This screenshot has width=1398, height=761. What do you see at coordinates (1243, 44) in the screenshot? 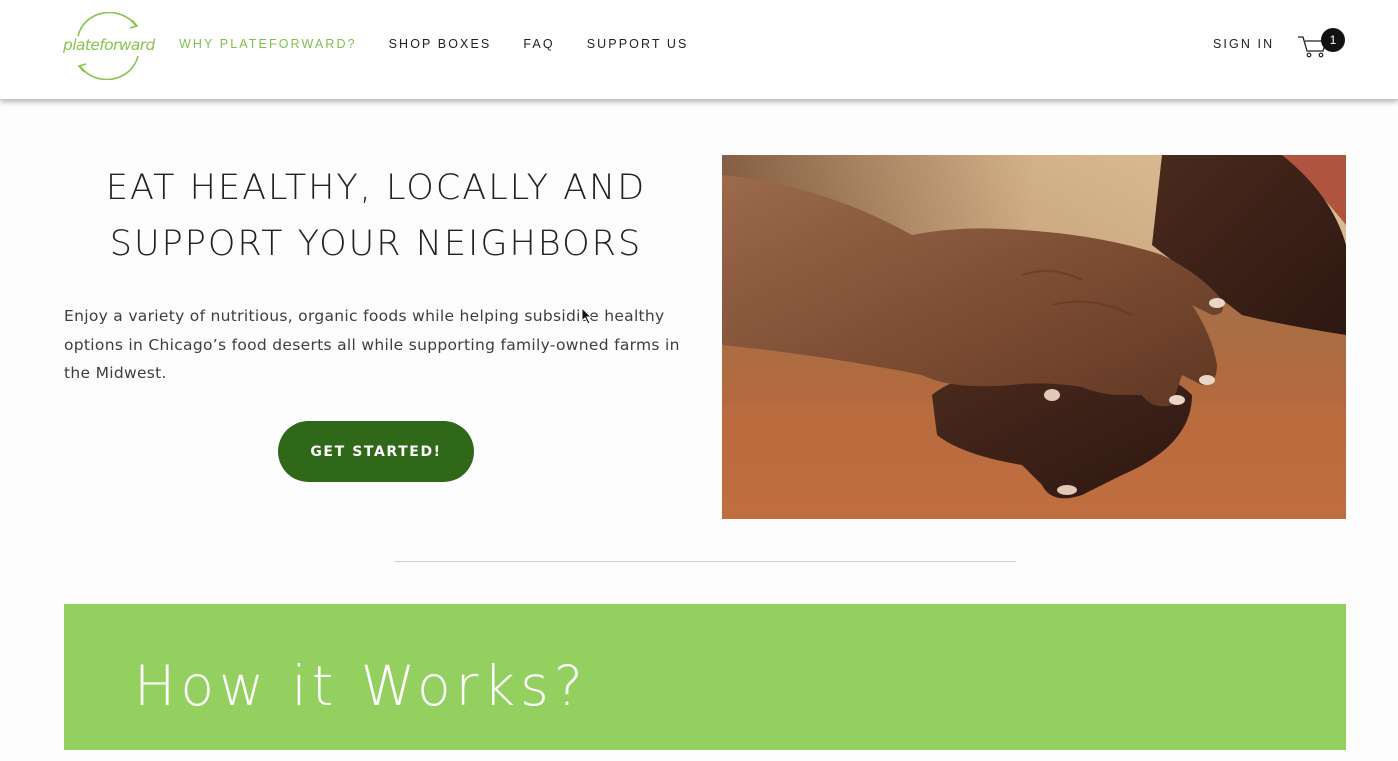
I see `sign-in-link: SIGN IN` at bounding box center [1243, 44].